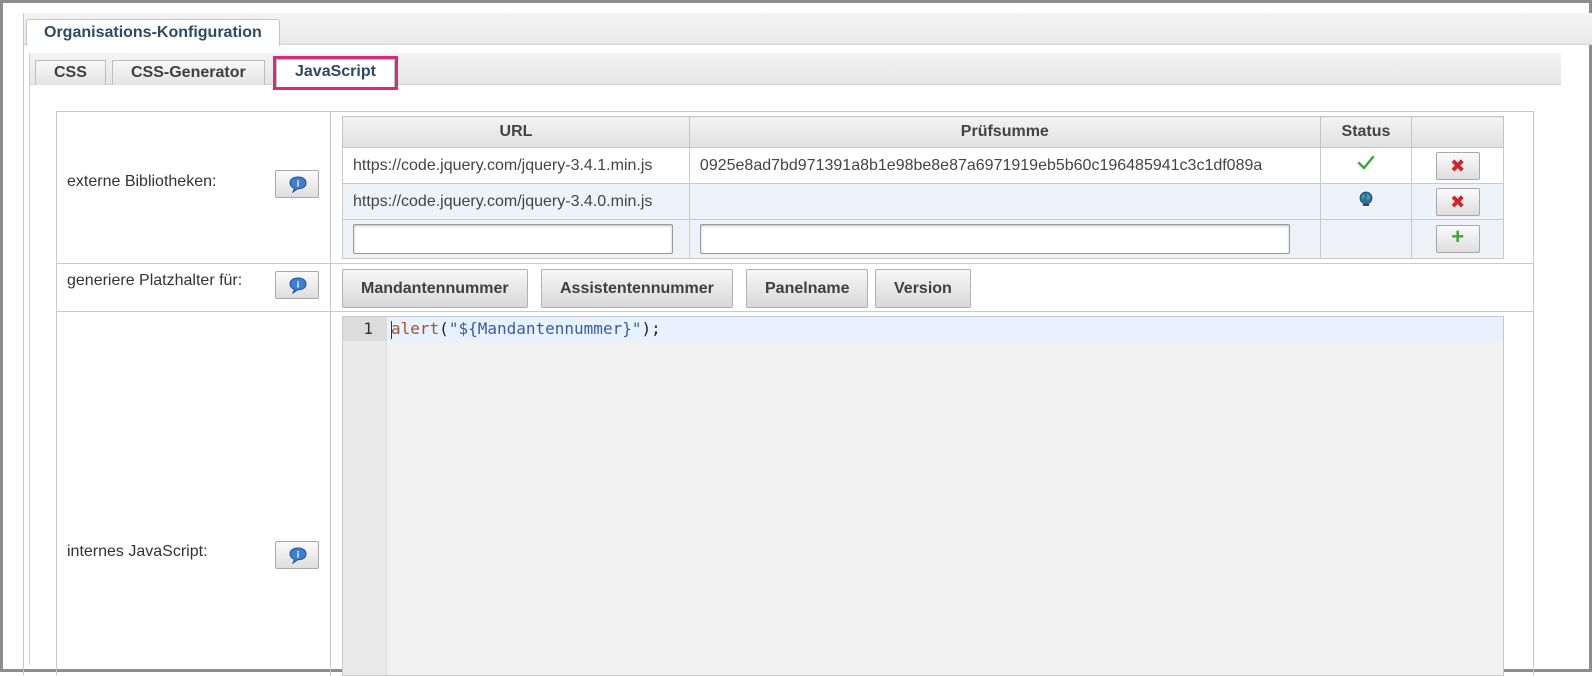 This screenshot has width=1592, height=676. Describe the element at coordinates (994, 239) in the screenshot. I see `new-checksum-input` at that location.